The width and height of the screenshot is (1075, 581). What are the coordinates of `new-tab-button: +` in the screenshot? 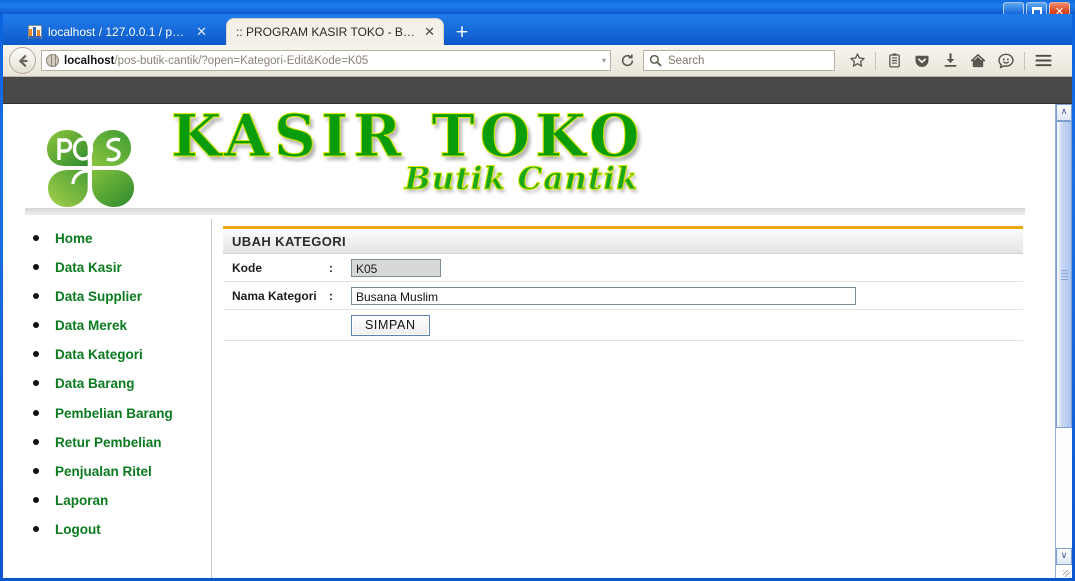 It's located at (462, 32).